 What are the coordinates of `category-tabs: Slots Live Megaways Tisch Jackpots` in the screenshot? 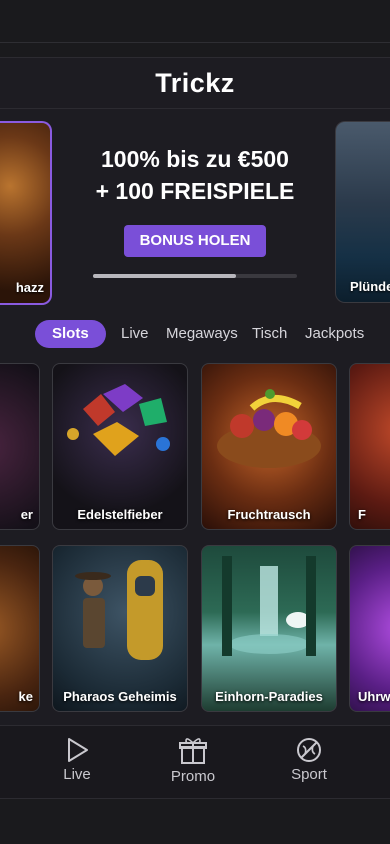 It's located at (195, 337).